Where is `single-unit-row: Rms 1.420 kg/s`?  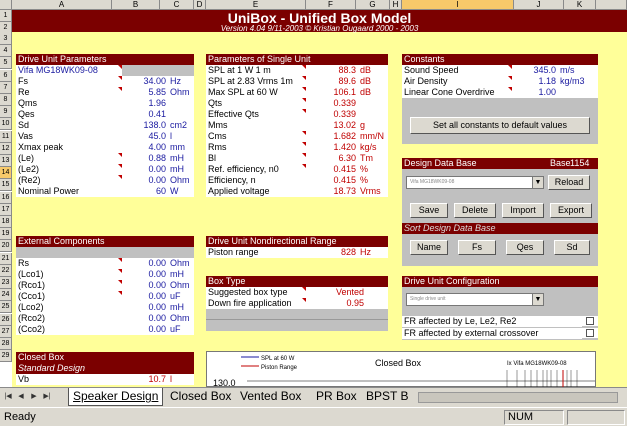 single-unit-row: Rms 1.420 kg/s is located at coordinates (297, 147).